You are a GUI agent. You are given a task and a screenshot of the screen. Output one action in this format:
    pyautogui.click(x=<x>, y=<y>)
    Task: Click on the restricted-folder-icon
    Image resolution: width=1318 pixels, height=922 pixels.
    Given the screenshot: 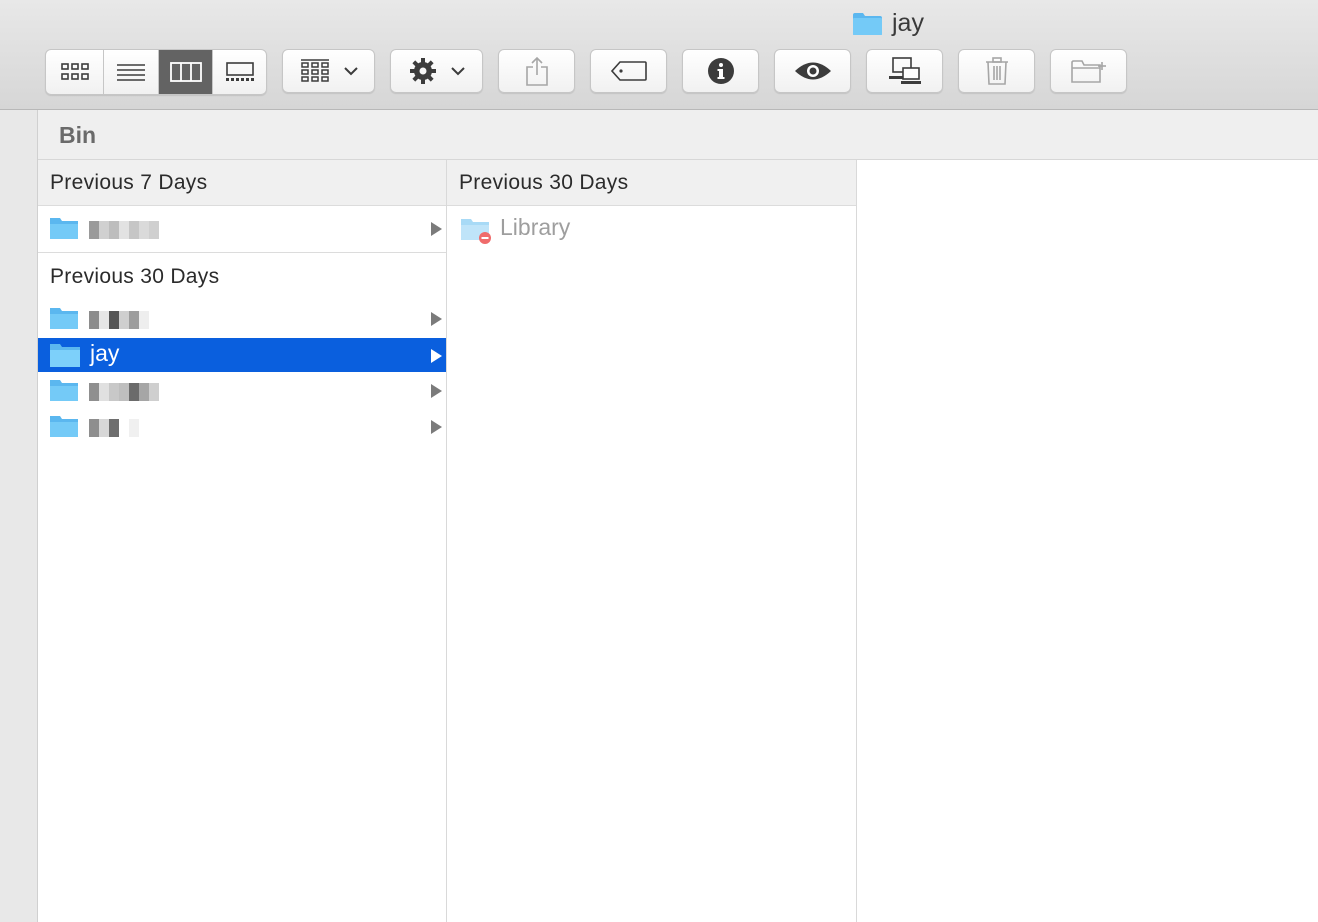 What is the action you would take?
    pyautogui.click(x=476, y=231)
    